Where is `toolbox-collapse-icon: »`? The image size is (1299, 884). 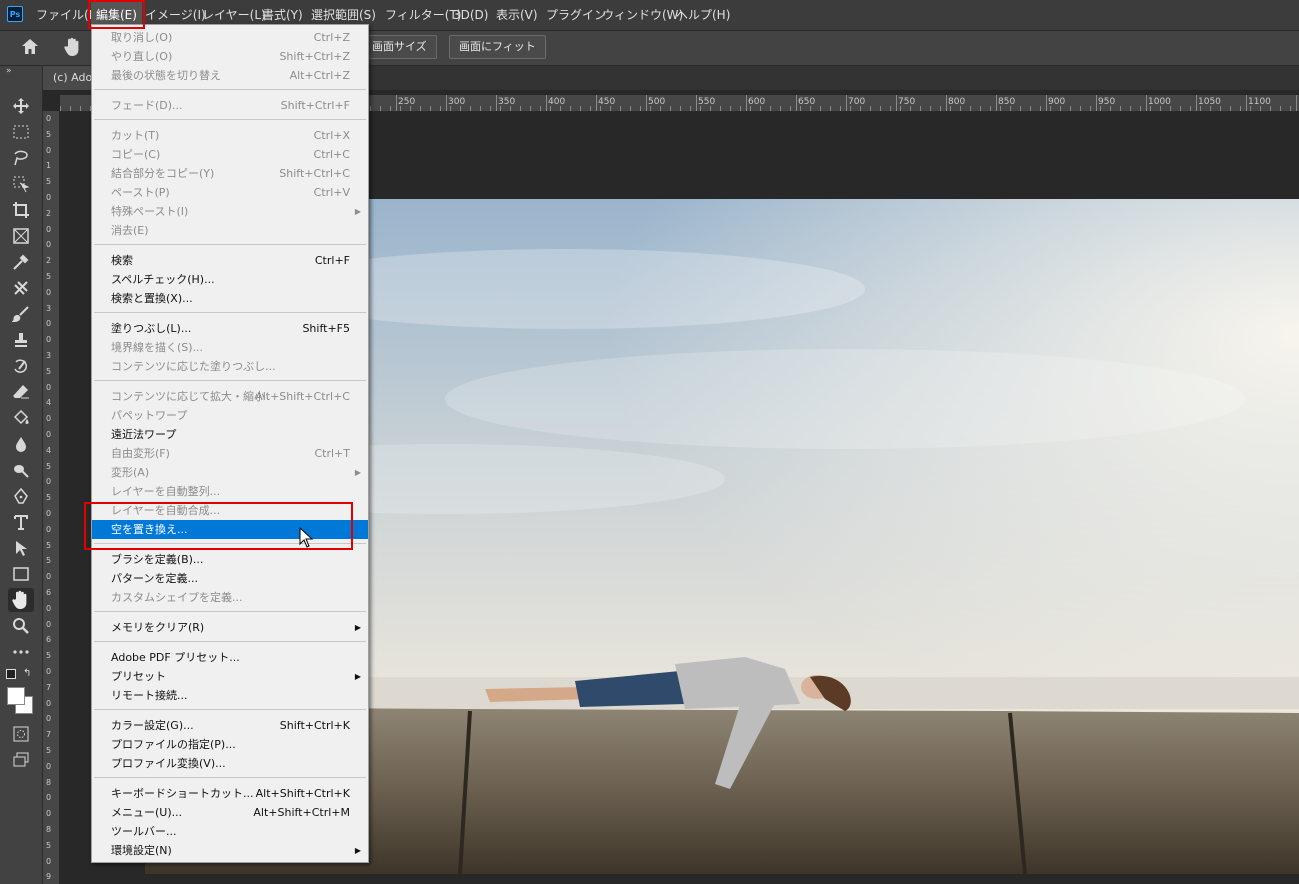
toolbox-collapse-icon: » is located at coordinates (9, 71).